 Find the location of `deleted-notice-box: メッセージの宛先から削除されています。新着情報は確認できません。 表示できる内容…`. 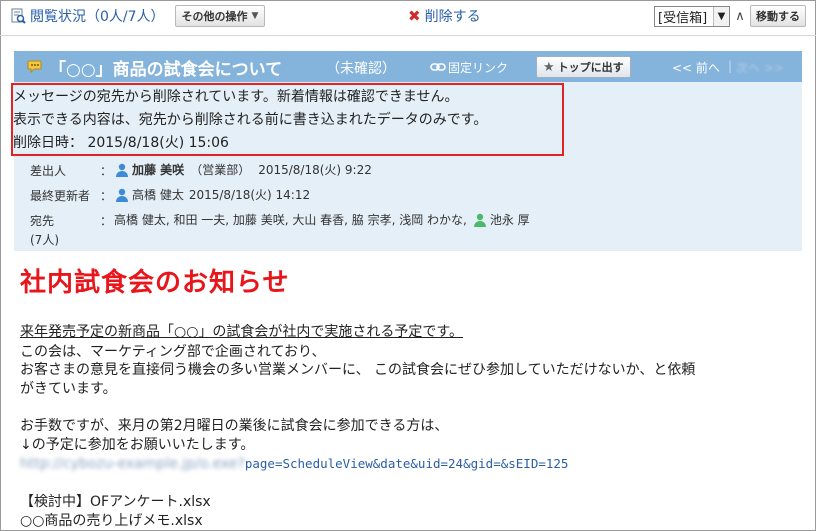

deleted-notice-box: メッセージの宛先から削除されています。新着情報は確認できません。 表示できる内容… is located at coordinates (287, 119).